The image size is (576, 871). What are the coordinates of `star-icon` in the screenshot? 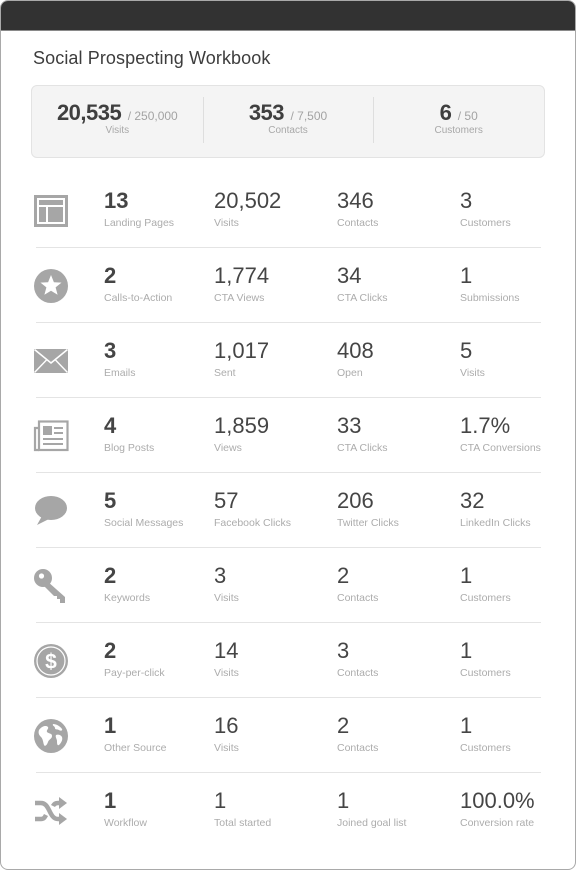 It's located at (51, 286).